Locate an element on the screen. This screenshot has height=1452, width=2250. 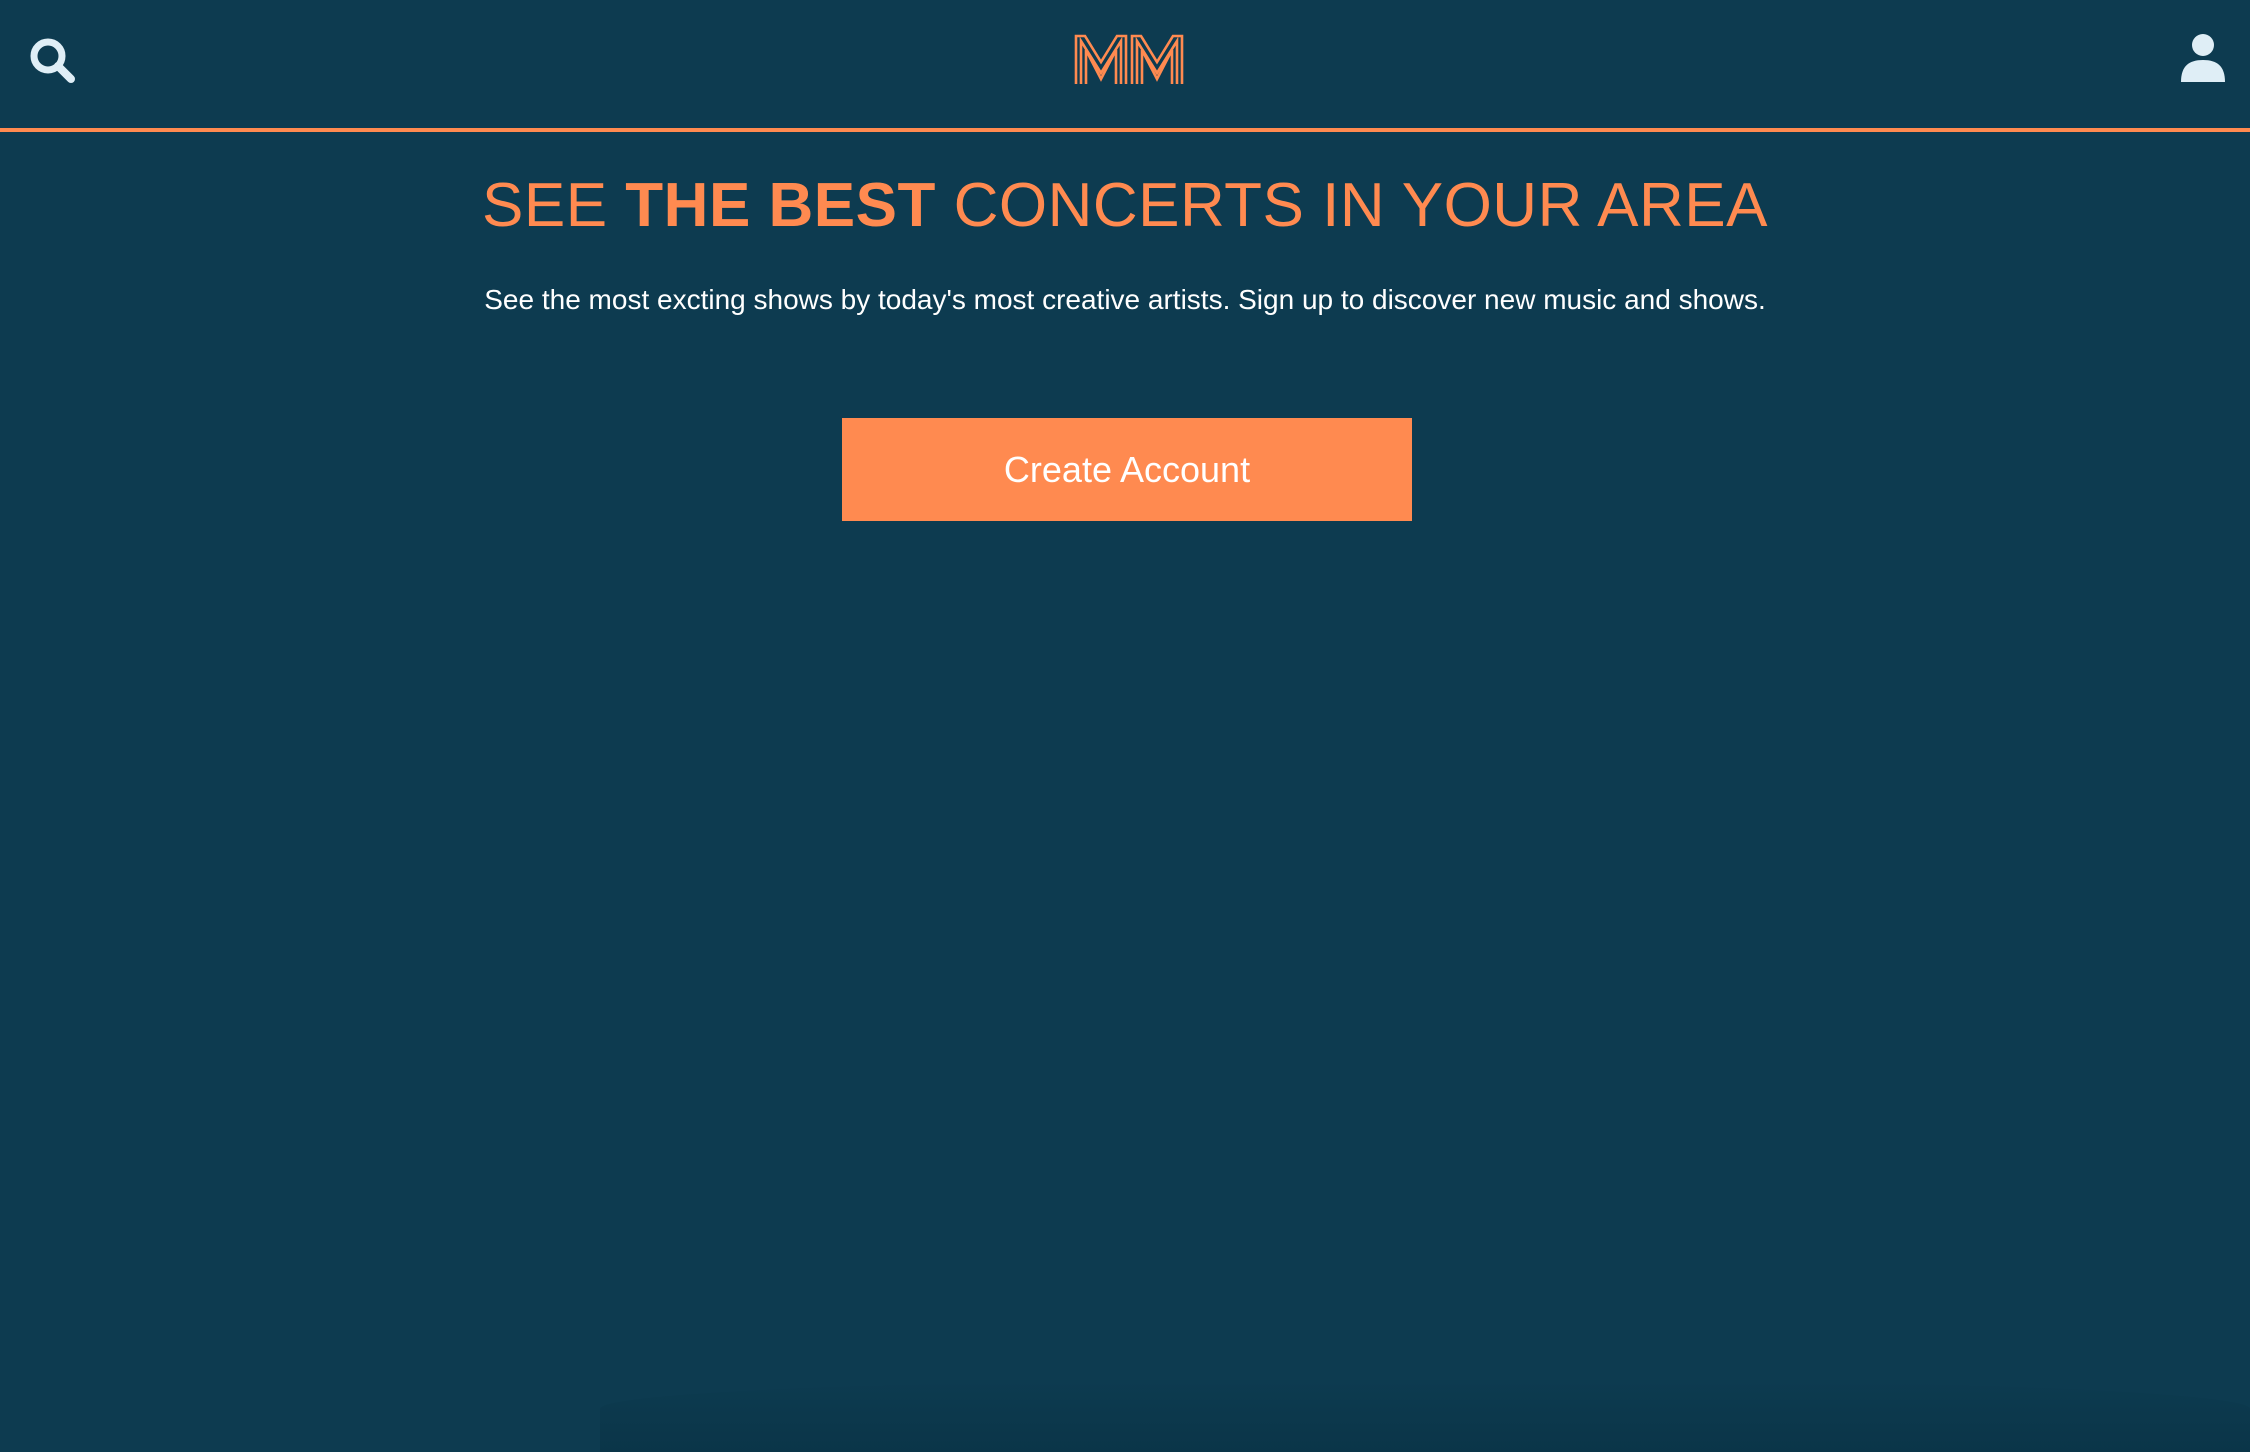
mm-logo-icon is located at coordinates (1129, 59).